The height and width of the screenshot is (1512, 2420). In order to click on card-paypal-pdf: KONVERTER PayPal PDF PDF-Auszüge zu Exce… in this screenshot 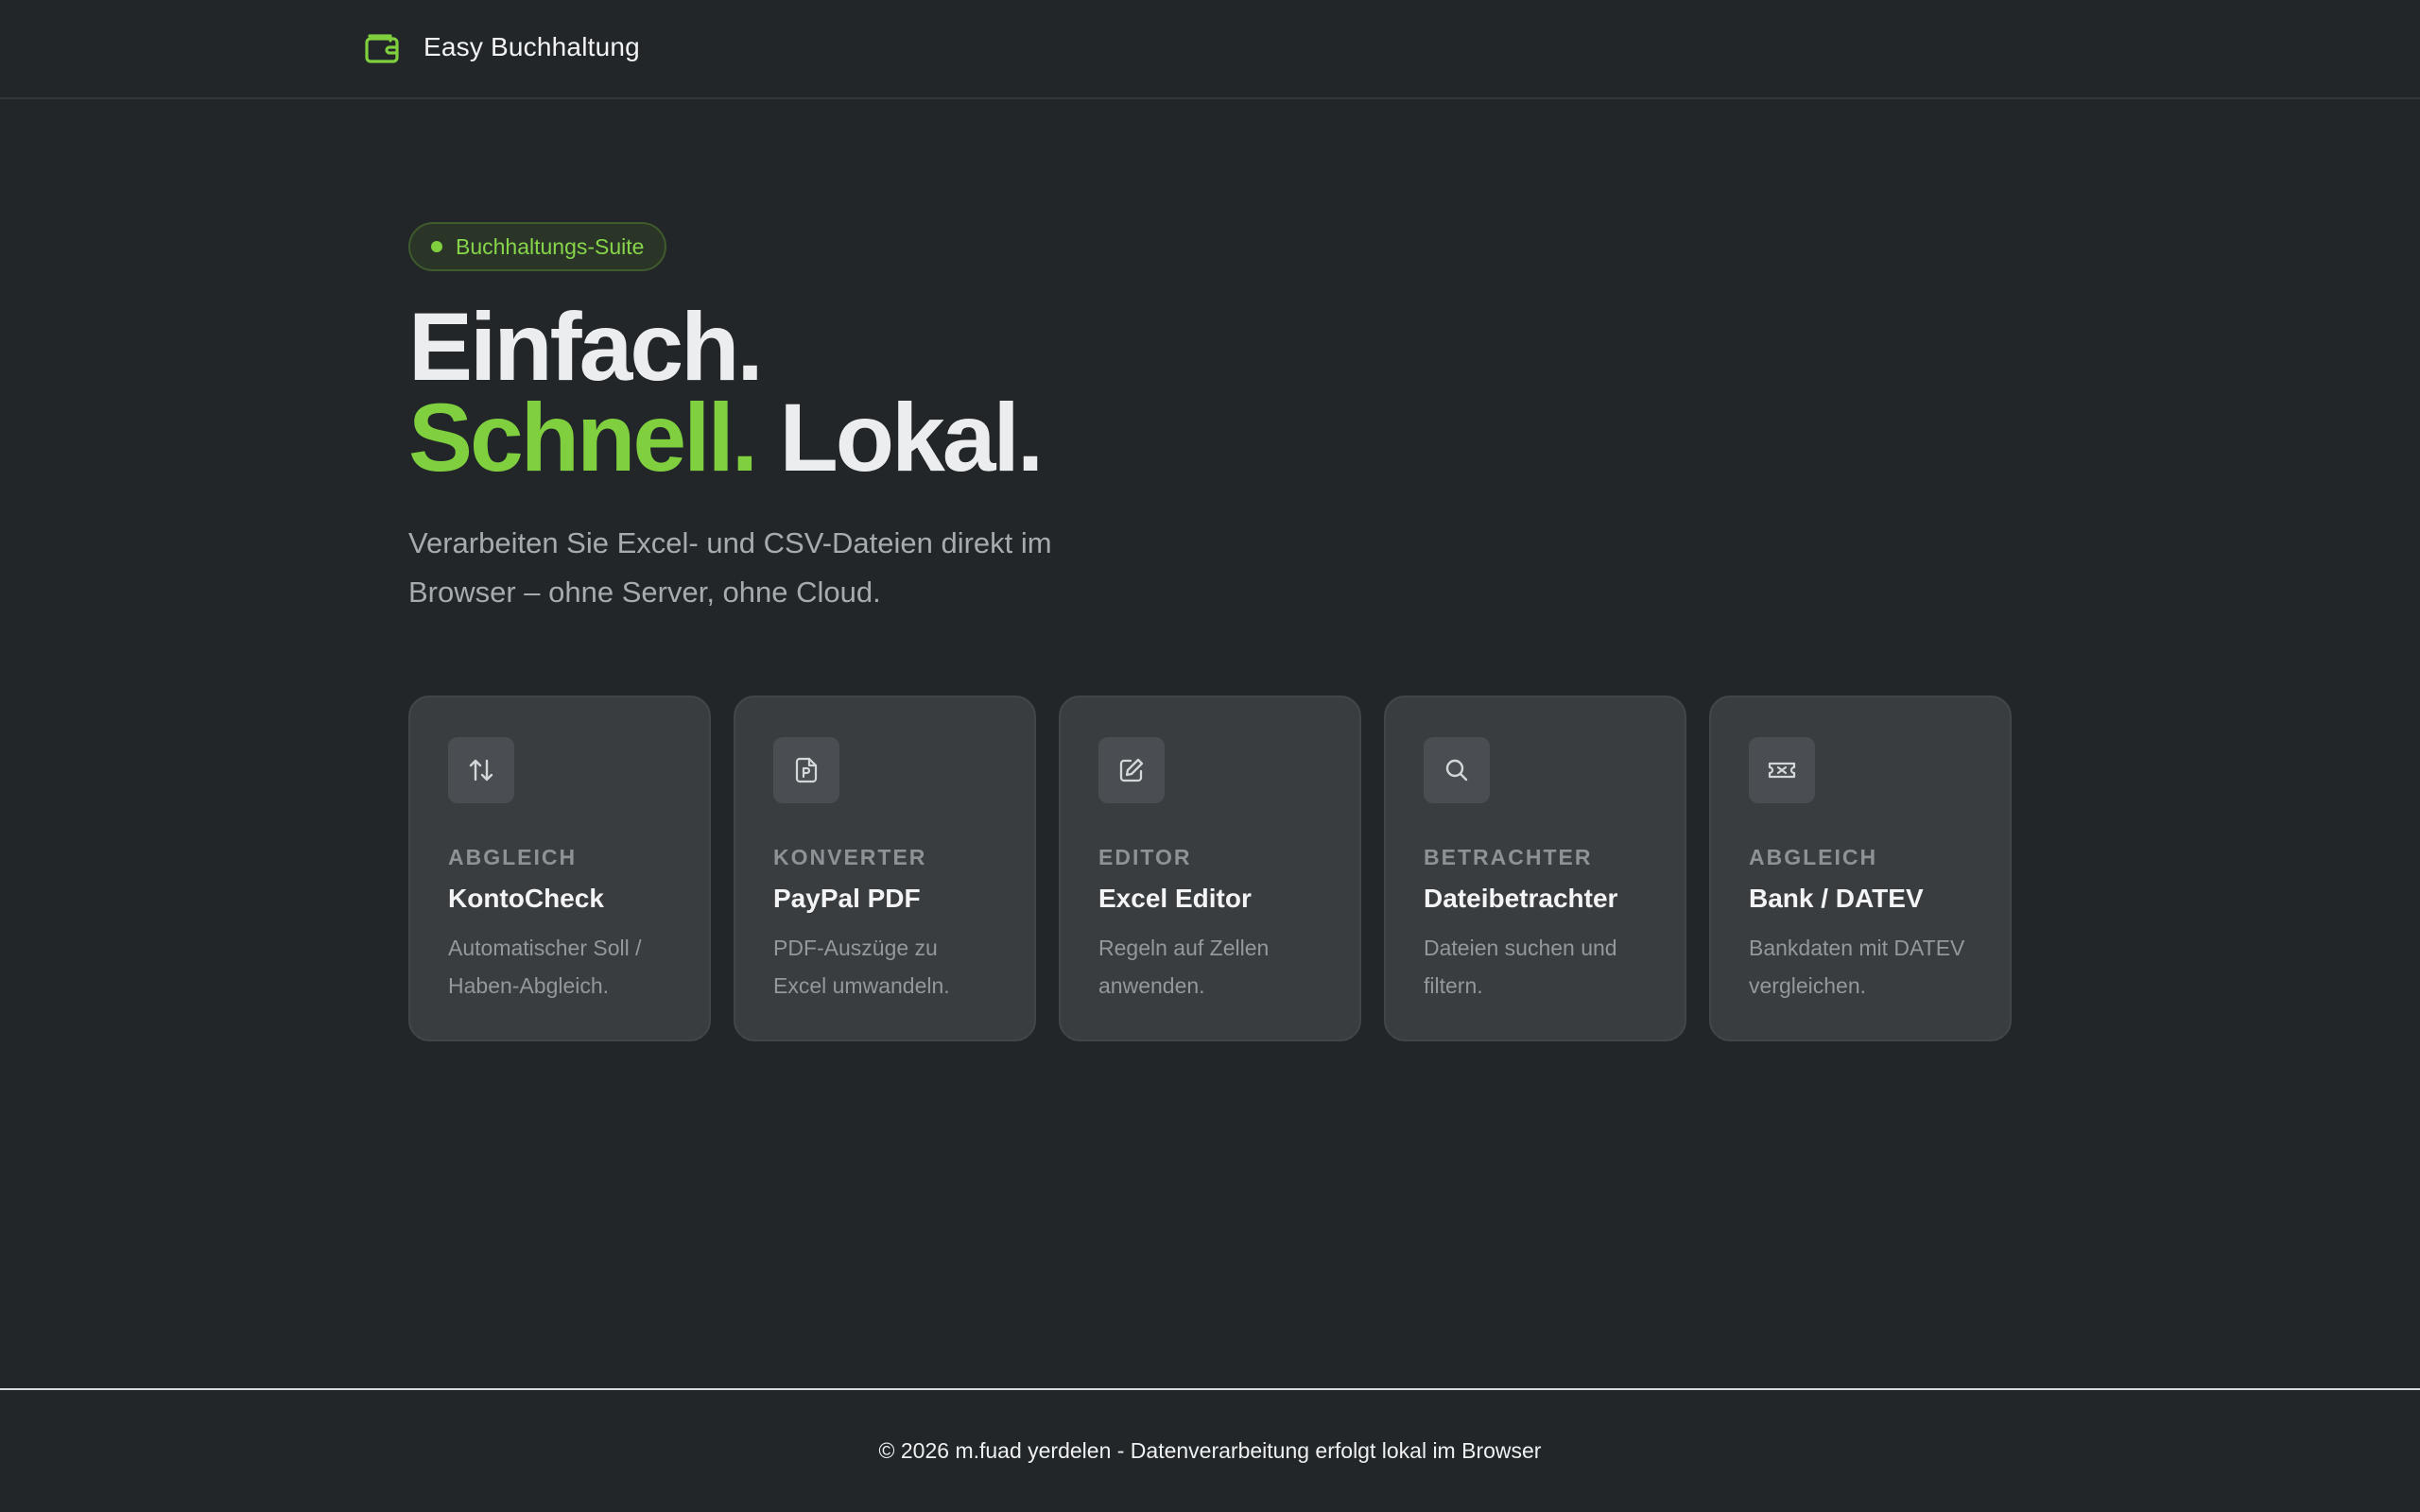, I will do `click(885, 868)`.